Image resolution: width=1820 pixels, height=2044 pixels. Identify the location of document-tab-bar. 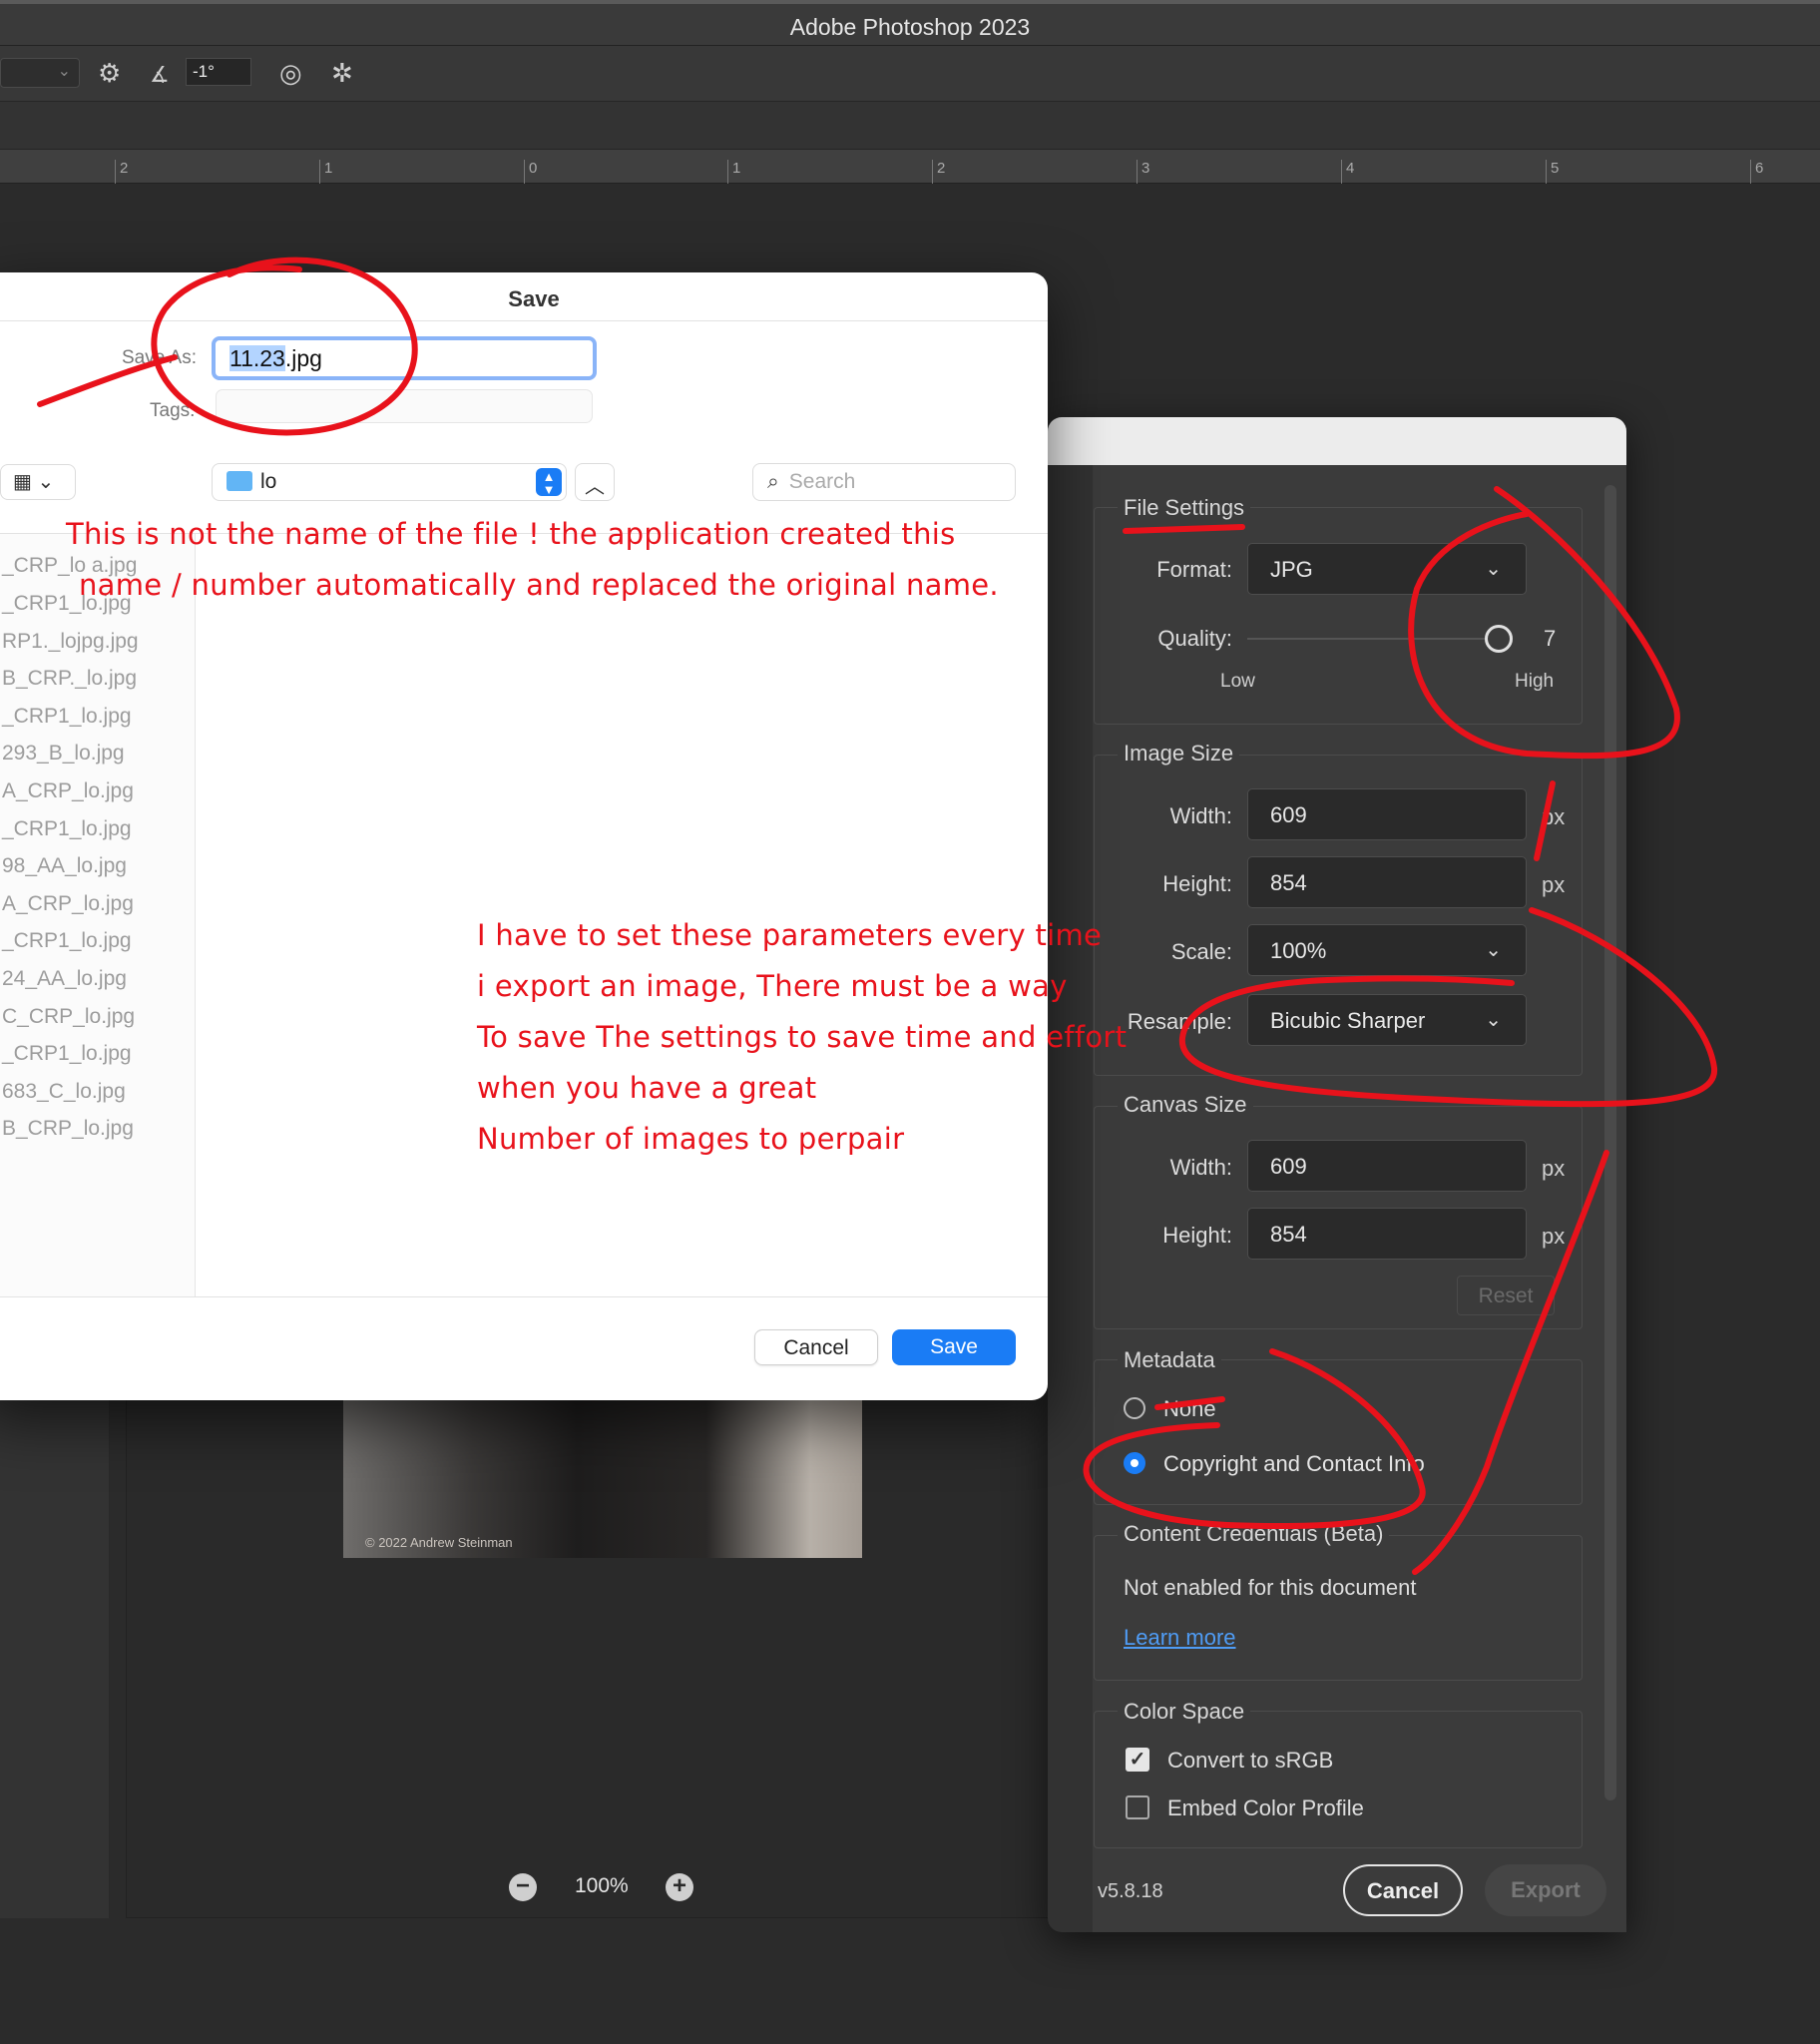
(910, 126).